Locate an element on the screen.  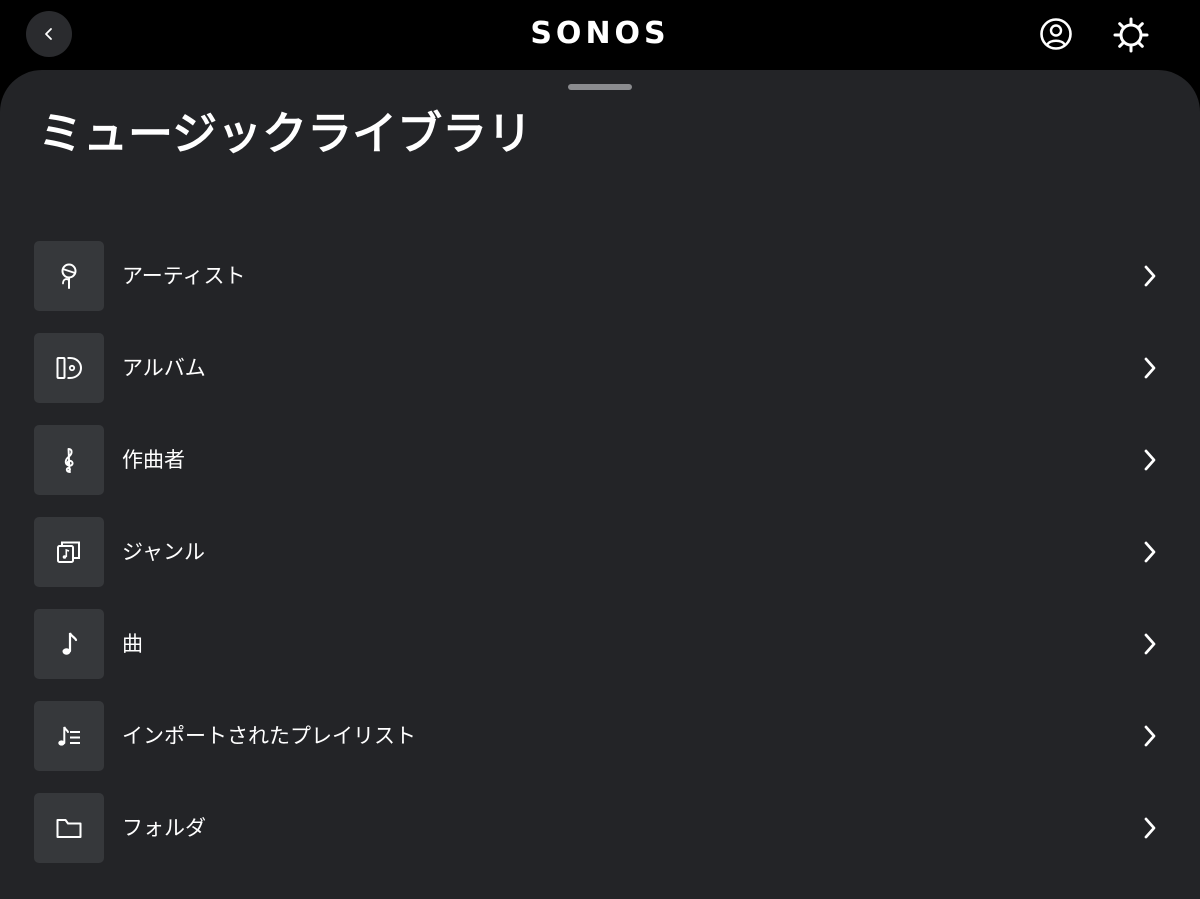
chevron-left-icon is located at coordinates (48, 34).